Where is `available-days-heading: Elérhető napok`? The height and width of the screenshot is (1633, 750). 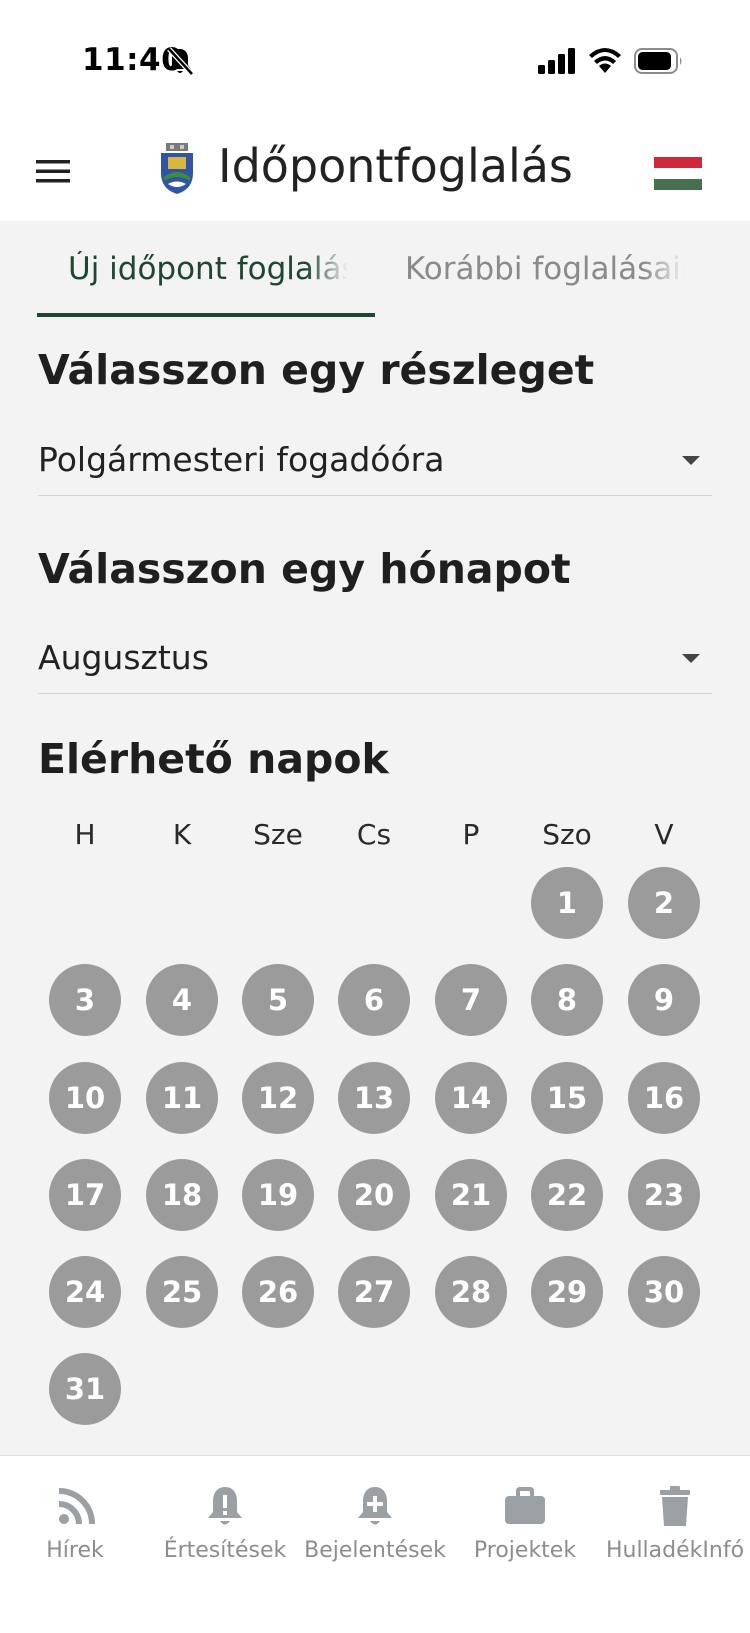
available-days-heading: Elérhető napok is located at coordinates (213, 759).